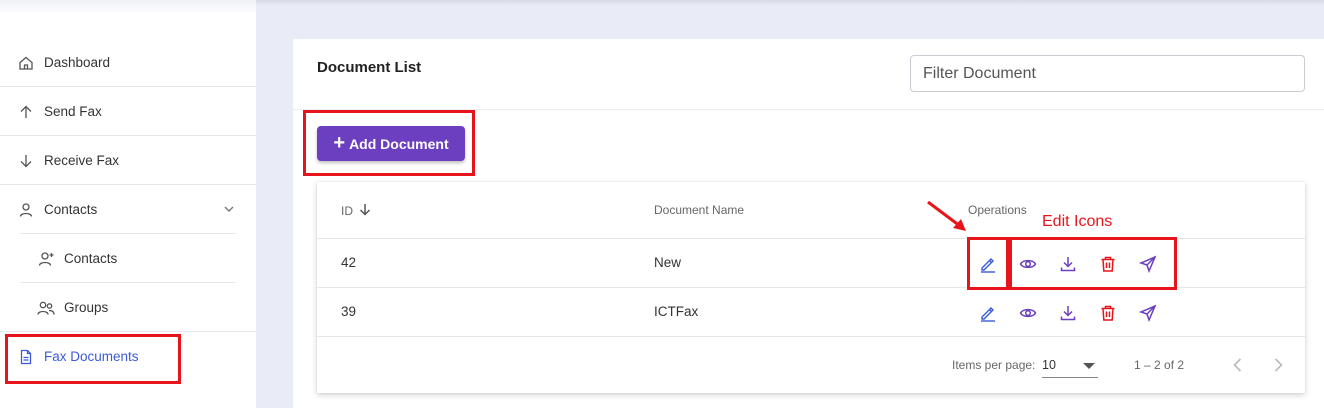 Image resolution: width=1324 pixels, height=408 pixels. I want to click on arrow-up-icon, so click(26, 112).